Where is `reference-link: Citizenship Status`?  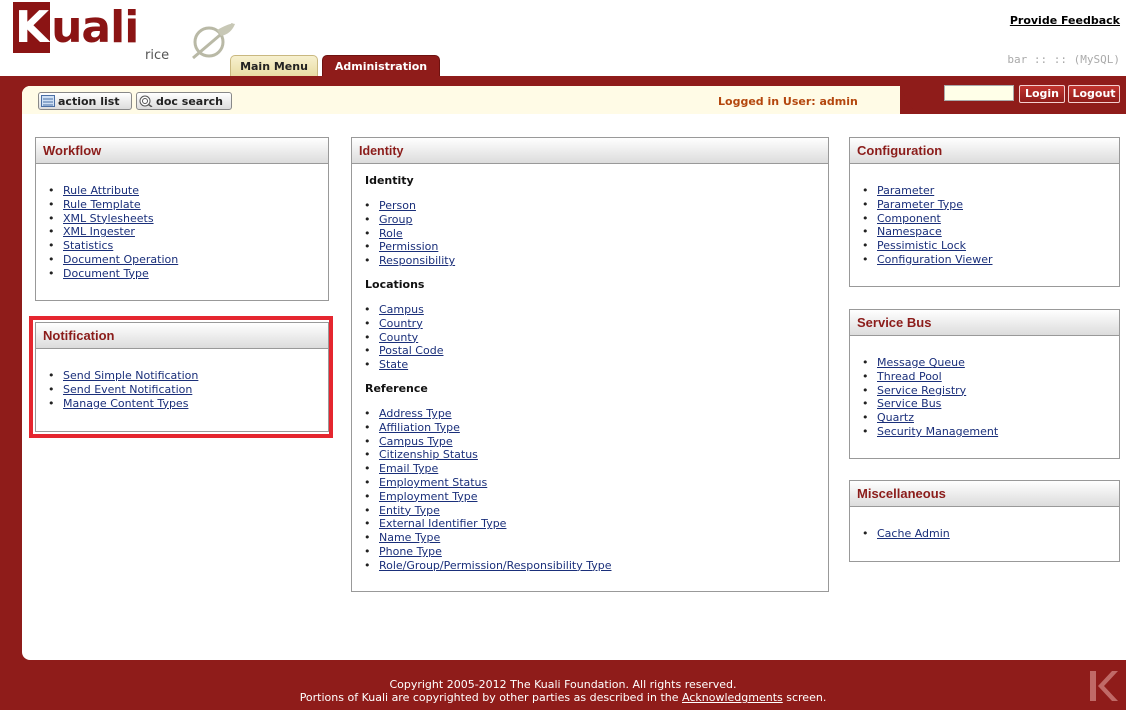
reference-link: Citizenship Status is located at coordinates (428, 454).